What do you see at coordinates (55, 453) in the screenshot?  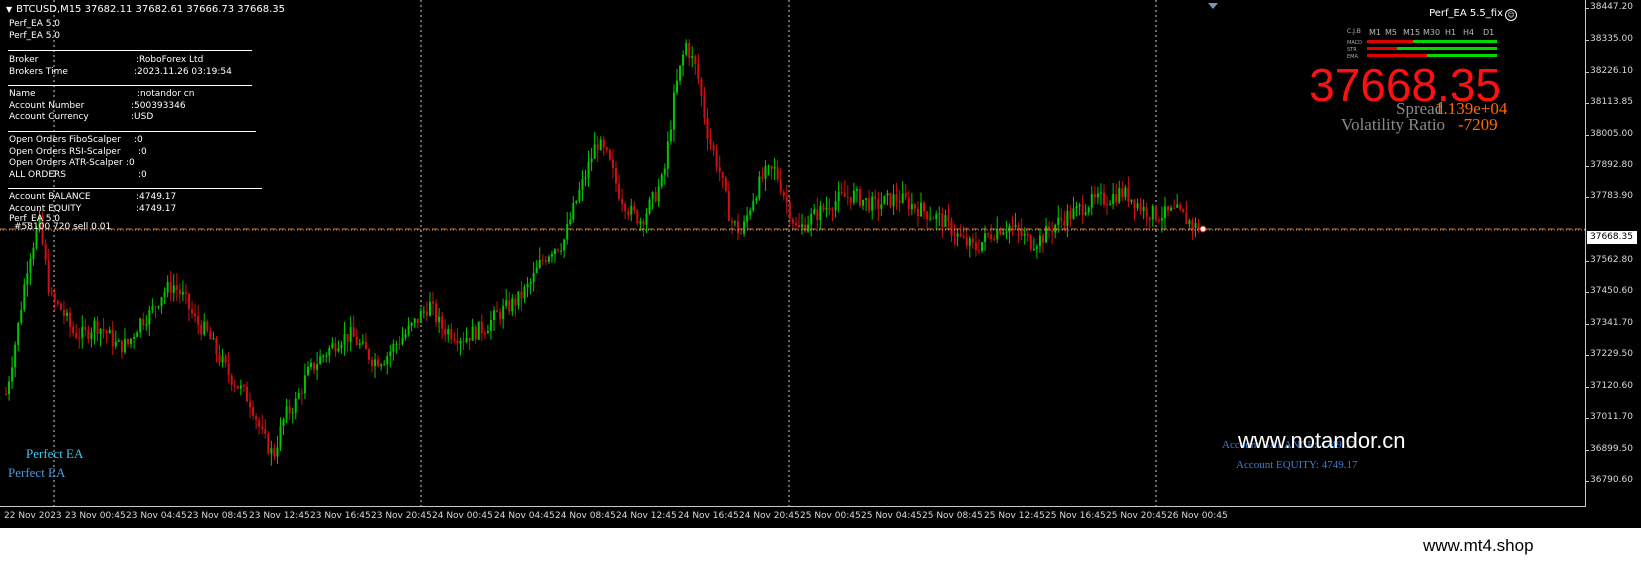 I see `perfect-ea-label: Perfect EA` at bounding box center [55, 453].